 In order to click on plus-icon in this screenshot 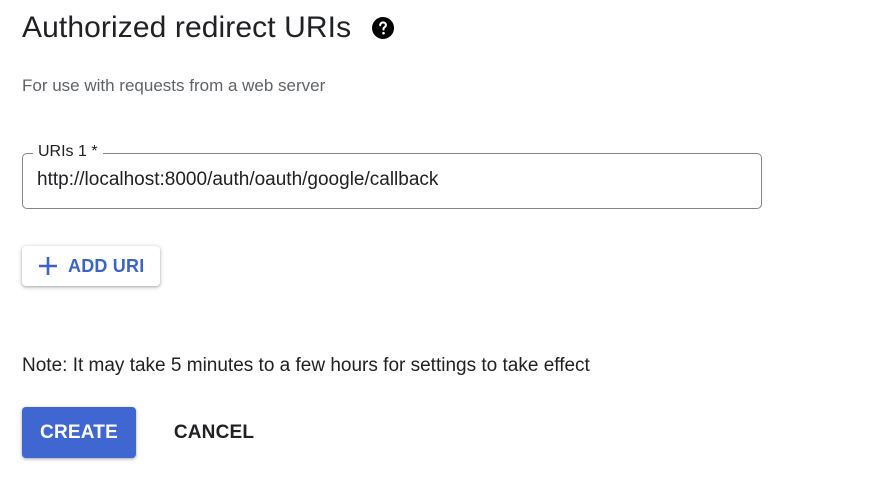, I will do `click(48, 266)`.